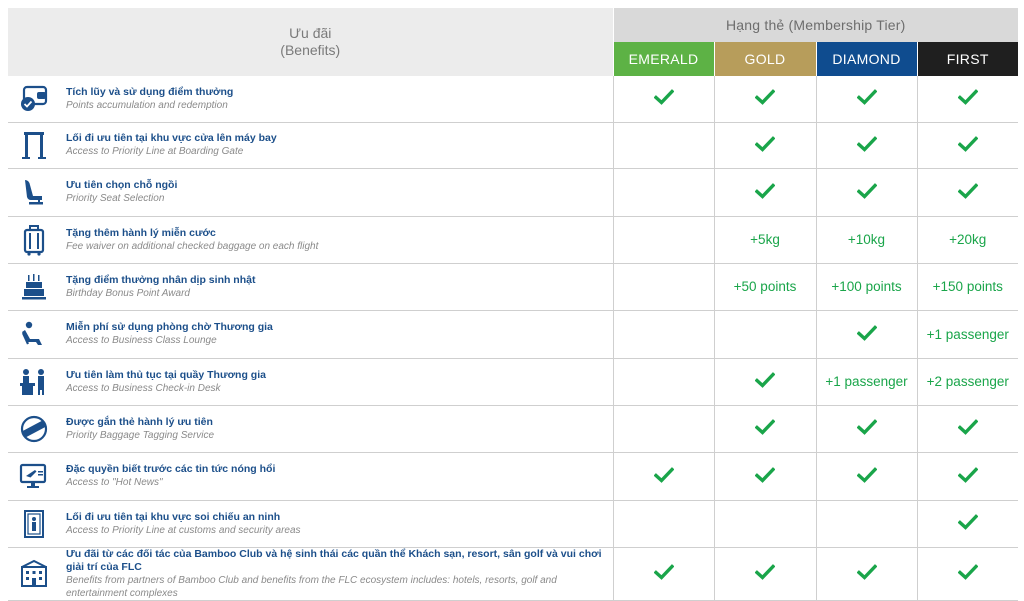  I want to click on tier-gold: GOLD, so click(764, 59).